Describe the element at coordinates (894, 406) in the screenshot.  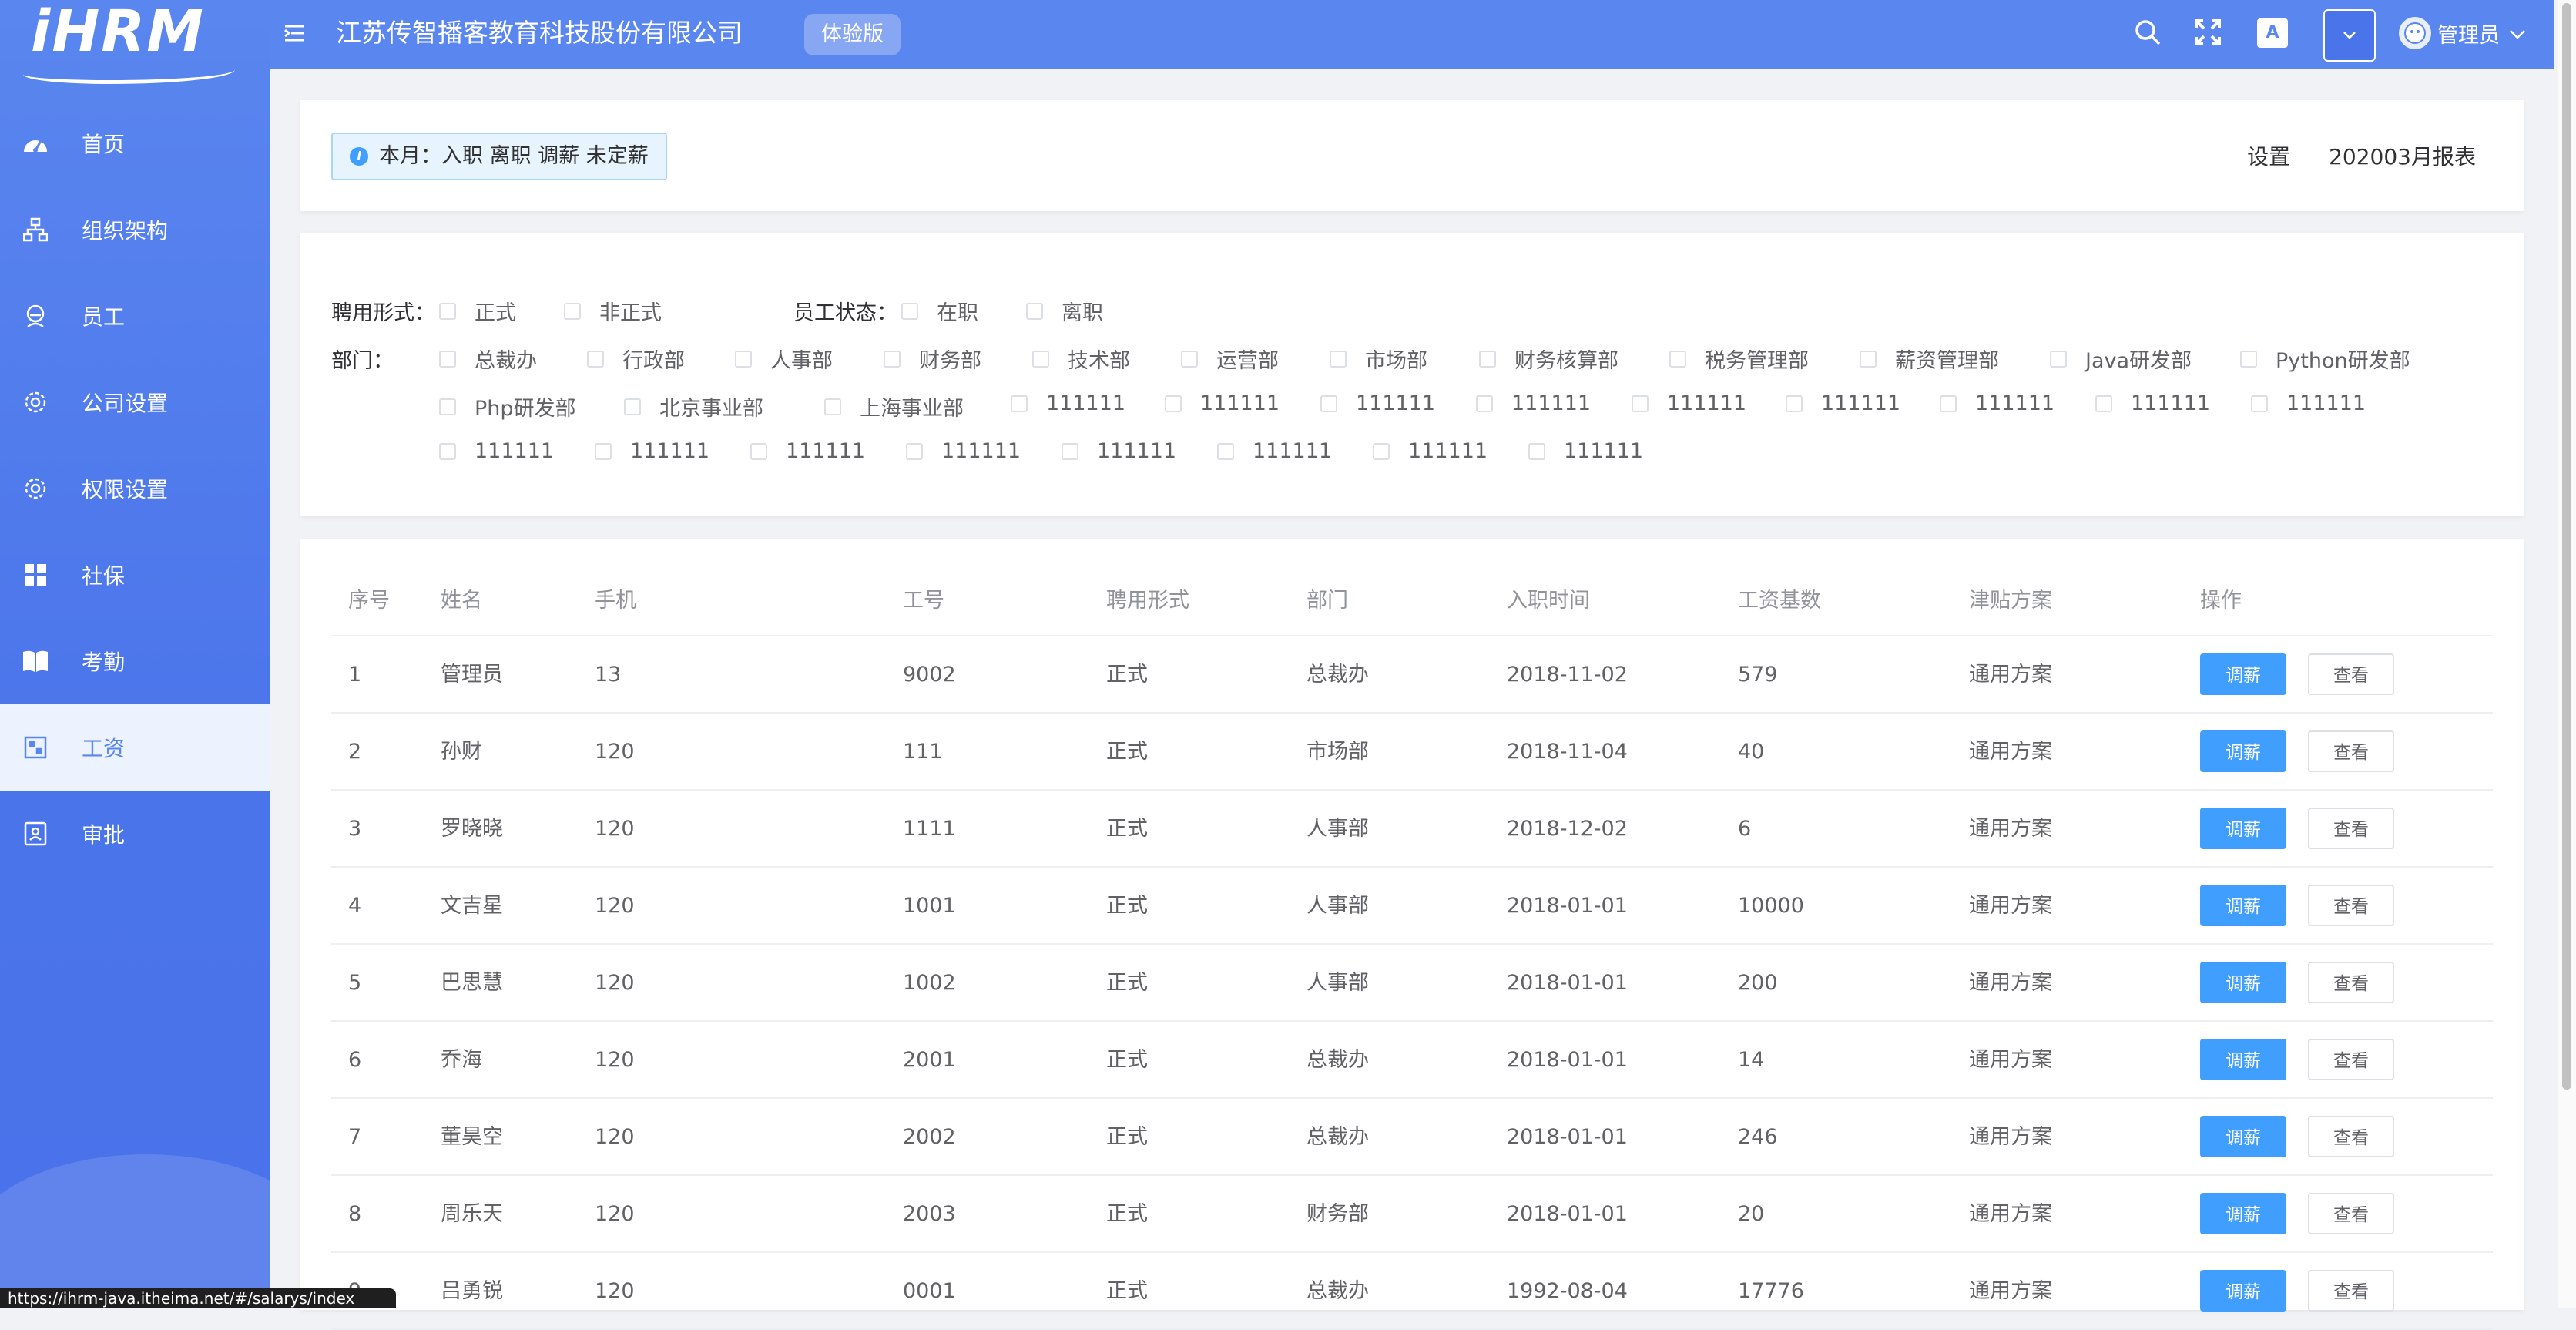
I see `checkbox-department: 上海事业部` at that location.